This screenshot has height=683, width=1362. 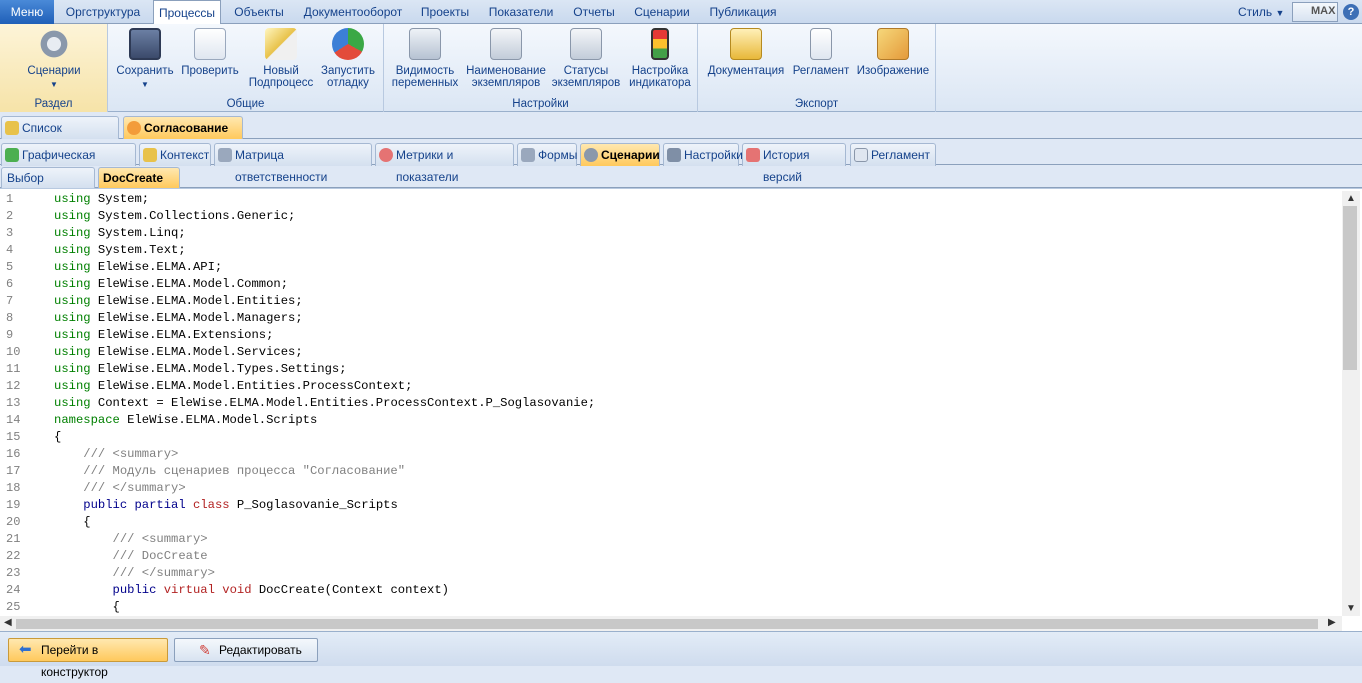 I want to click on code-token: EleWise.ELMA.API;, so click(x=156, y=267).